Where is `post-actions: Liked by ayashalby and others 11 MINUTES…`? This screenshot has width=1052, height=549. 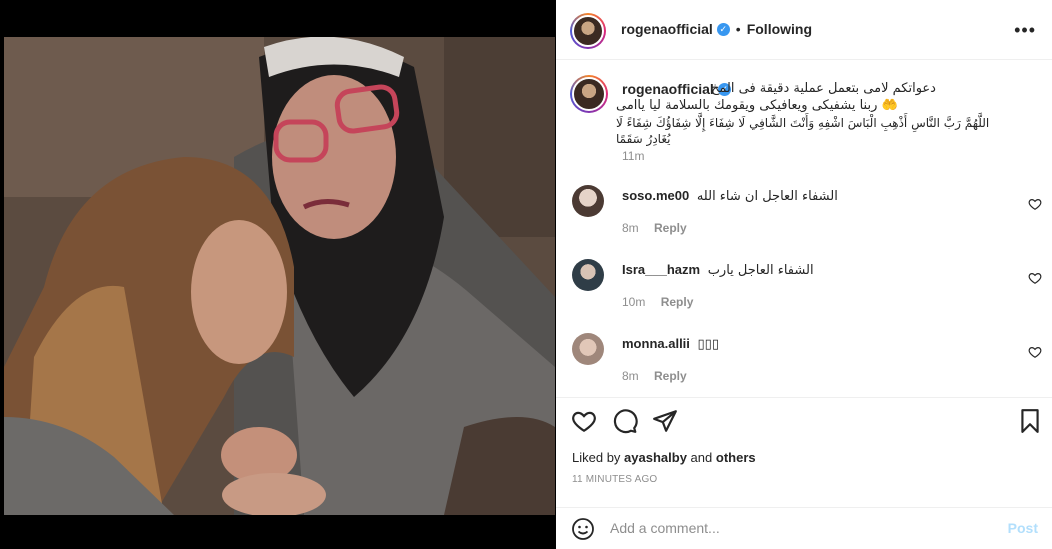
post-actions: Liked by ayashalby and others 11 MINUTES… is located at coordinates (804, 452).